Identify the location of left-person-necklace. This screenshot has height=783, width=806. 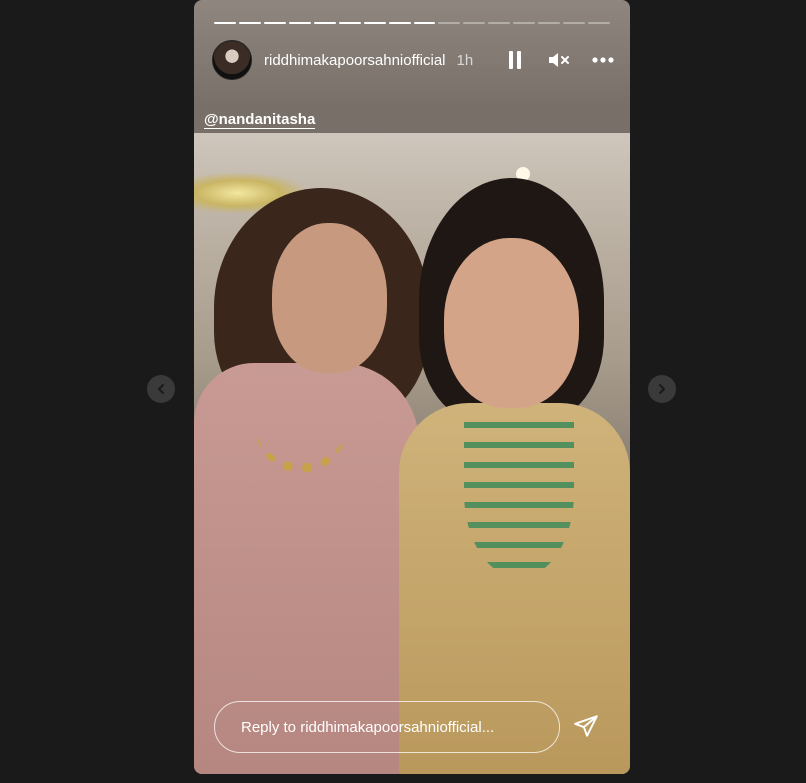
(301, 428).